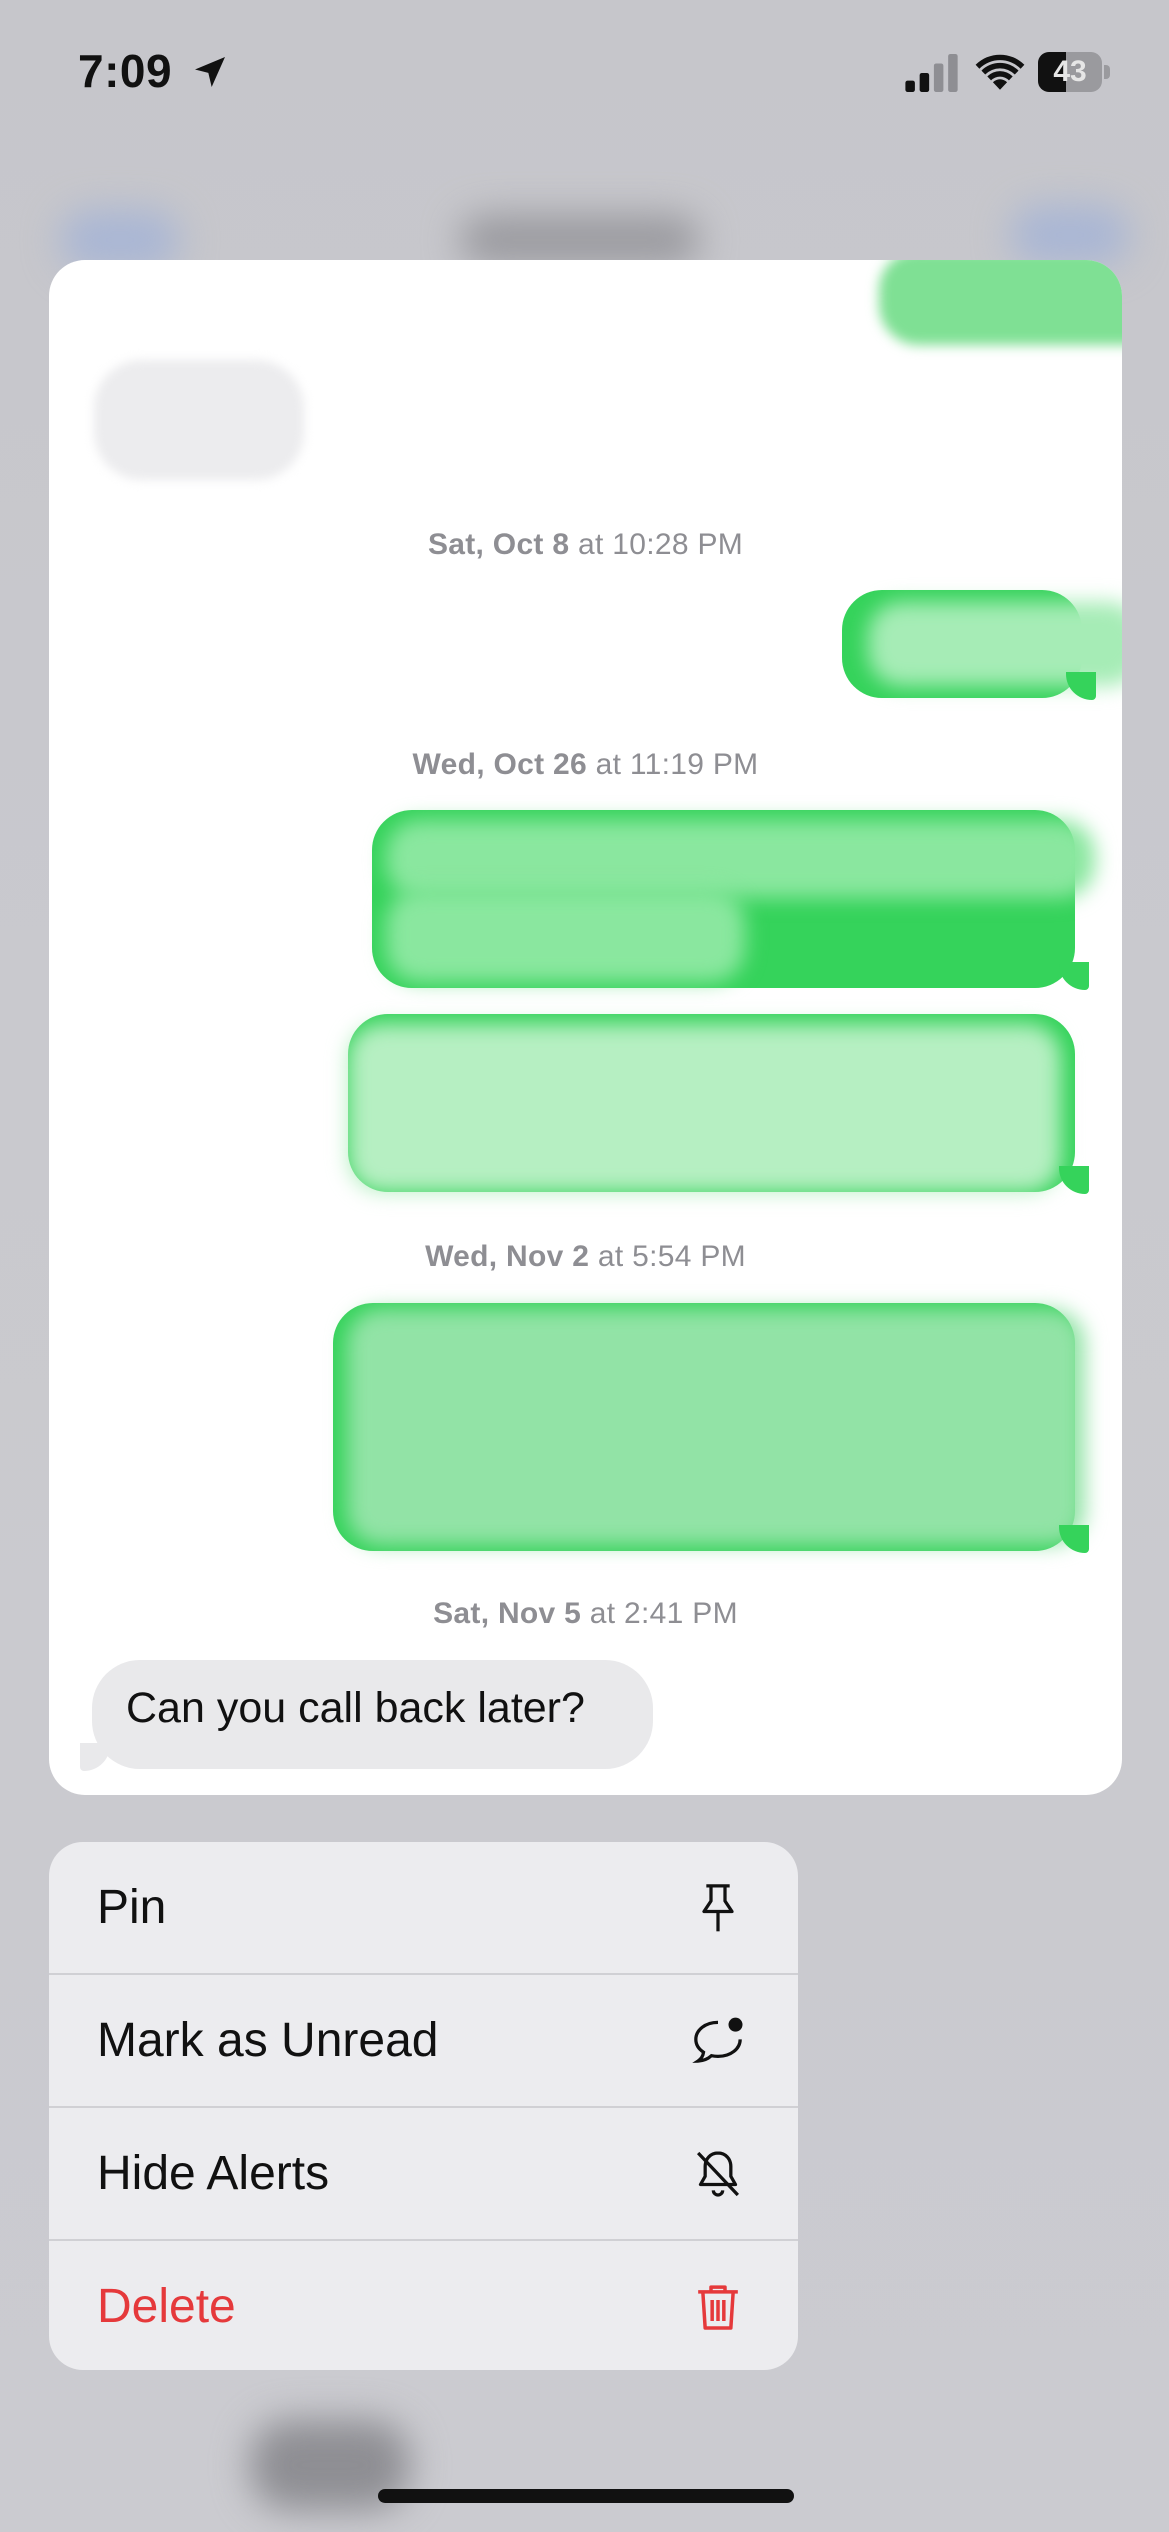 Image resolution: width=1169 pixels, height=2532 pixels. I want to click on home-indicator, so click(586, 2496).